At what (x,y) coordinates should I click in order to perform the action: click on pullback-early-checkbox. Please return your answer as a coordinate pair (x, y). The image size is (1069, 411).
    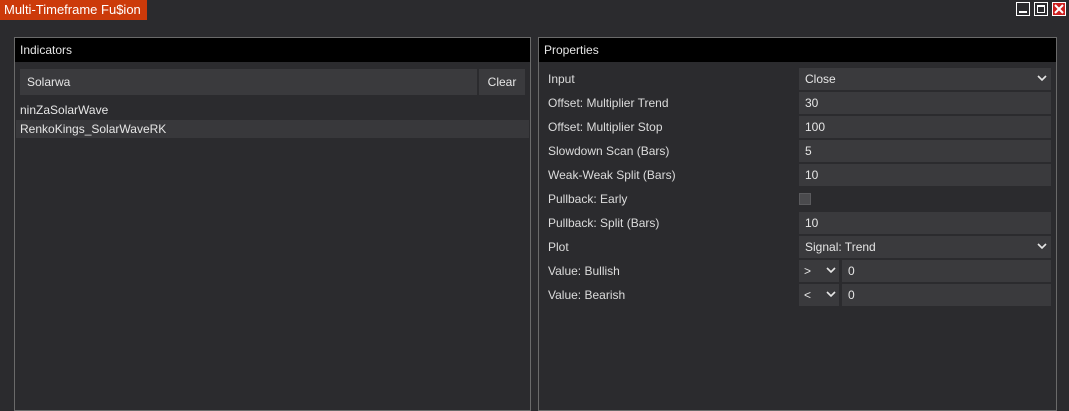
    Looking at the image, I should click on (805, 199).